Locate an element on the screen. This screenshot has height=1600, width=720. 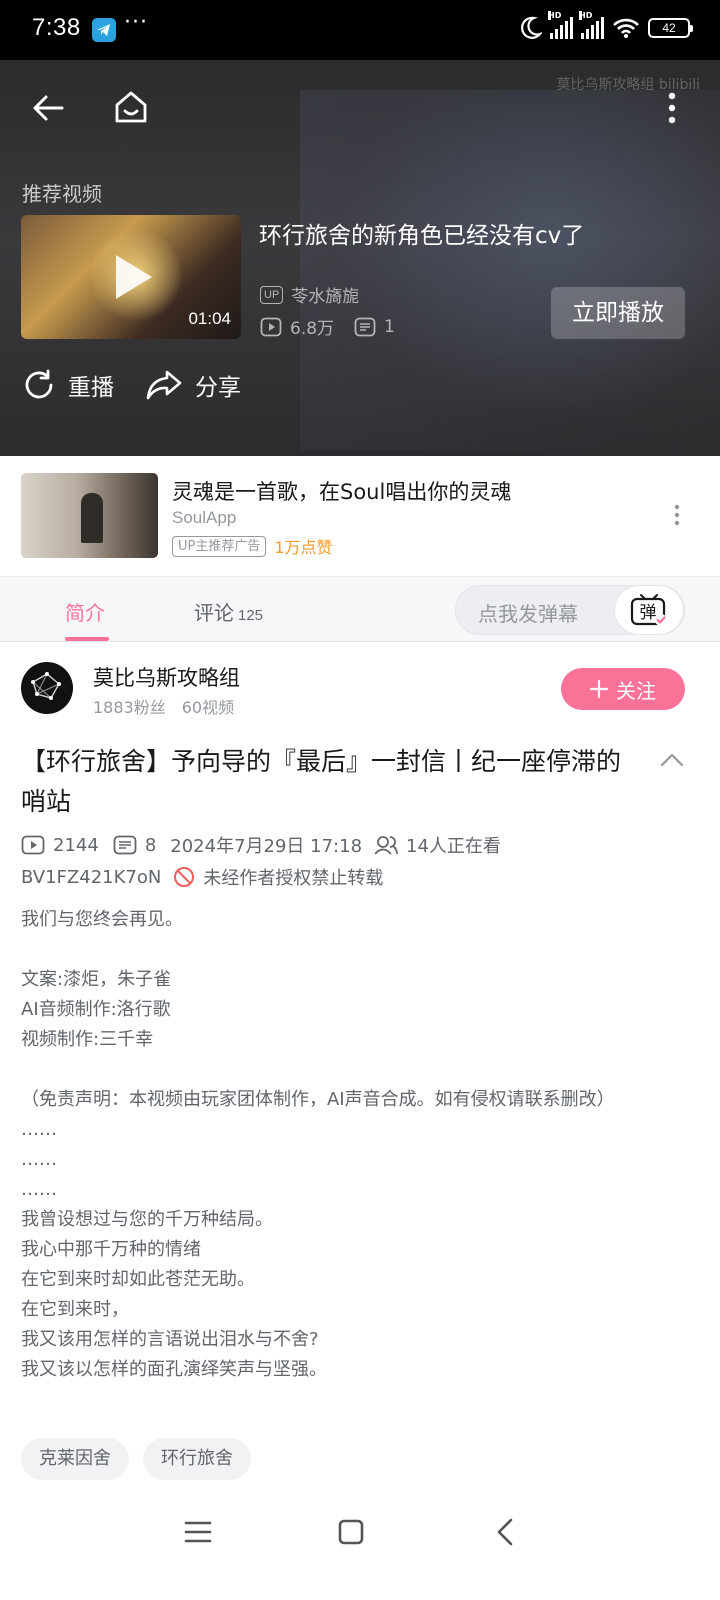
follow-button: 关注 is located at coordinates (623, 689).